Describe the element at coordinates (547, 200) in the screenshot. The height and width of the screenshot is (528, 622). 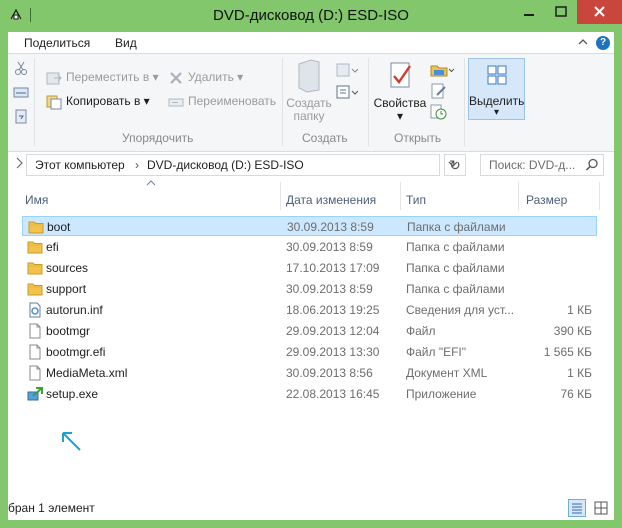
I see `column-header-size-label: Размер` at that location.